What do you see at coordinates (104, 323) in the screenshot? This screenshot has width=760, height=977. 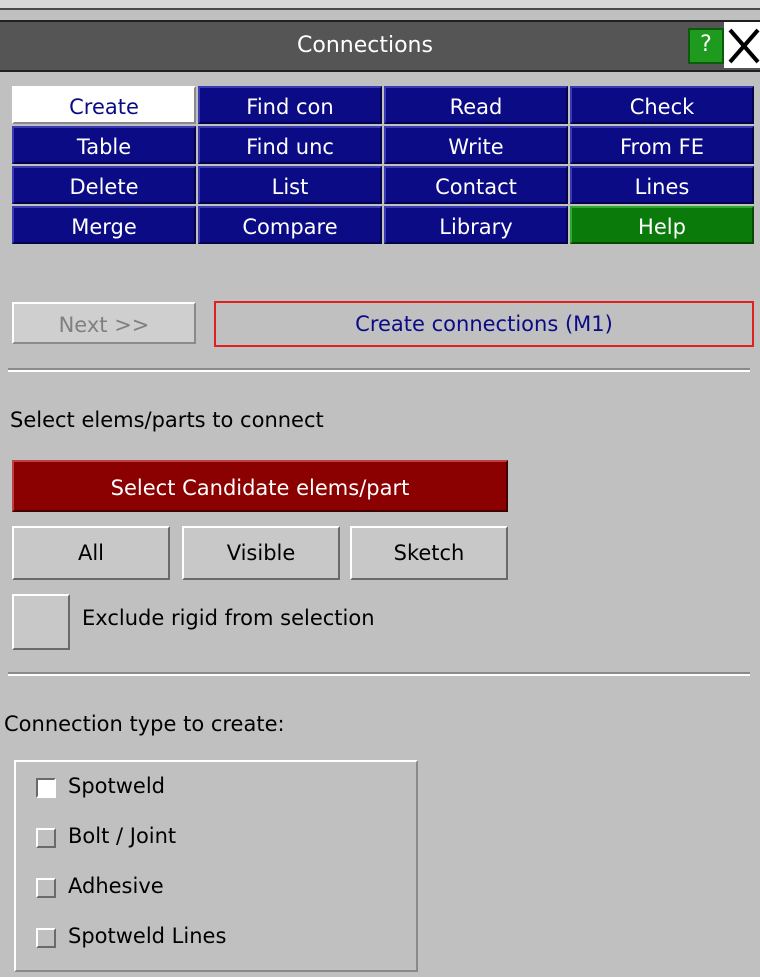 I see `next-button: Next >>` at bounding box center [104, 323].